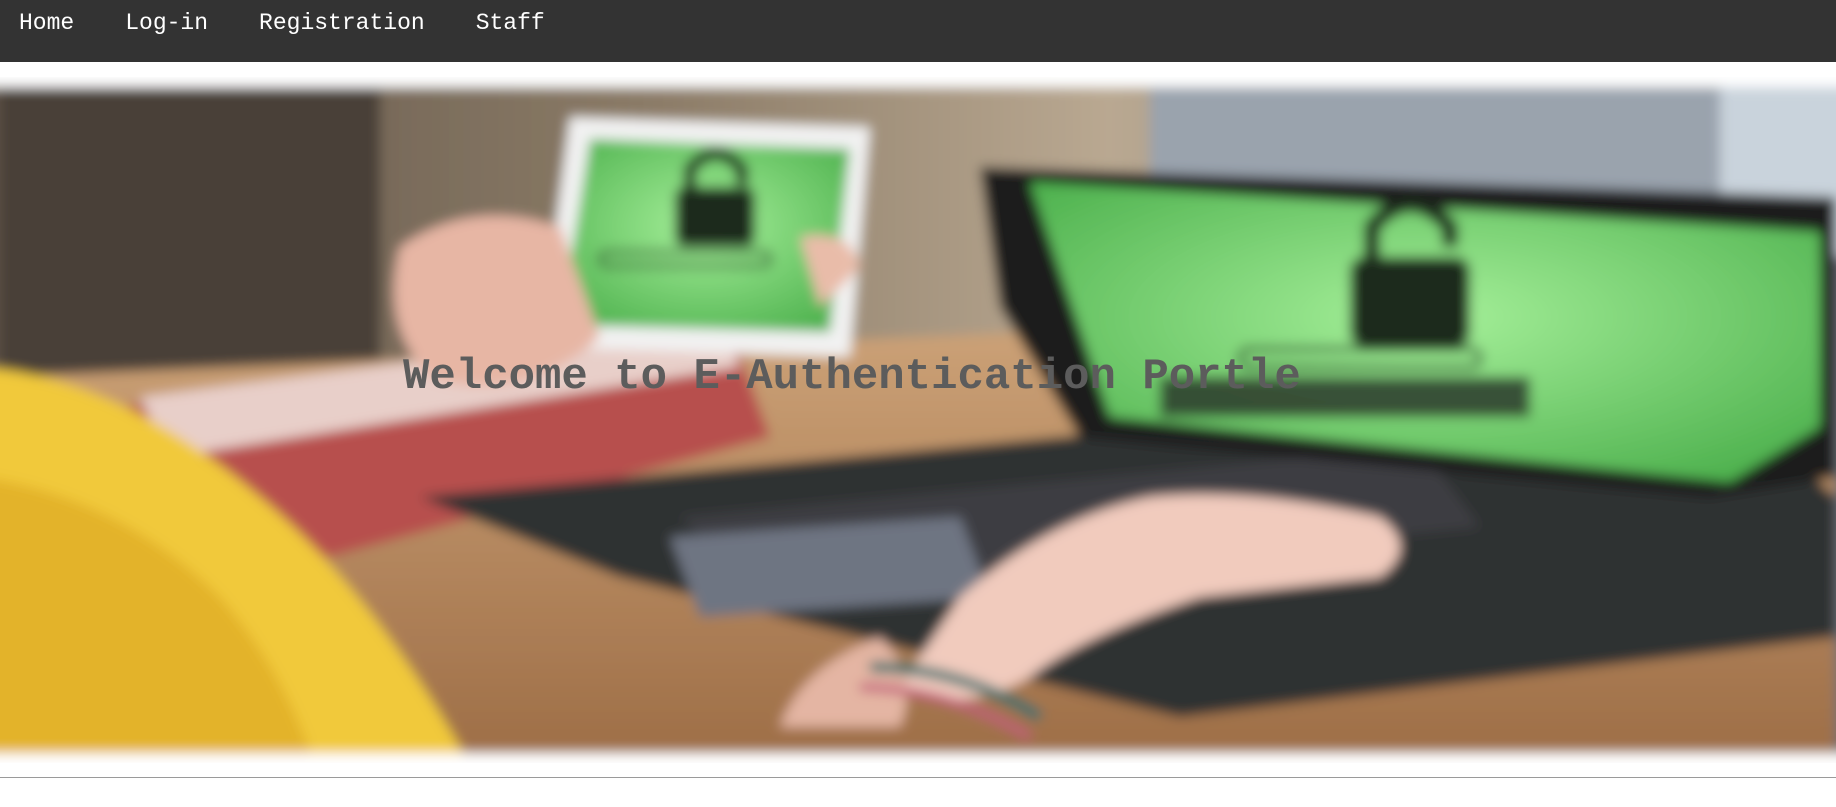  I want to click on nav-home-link: Home, so click(46, 23).